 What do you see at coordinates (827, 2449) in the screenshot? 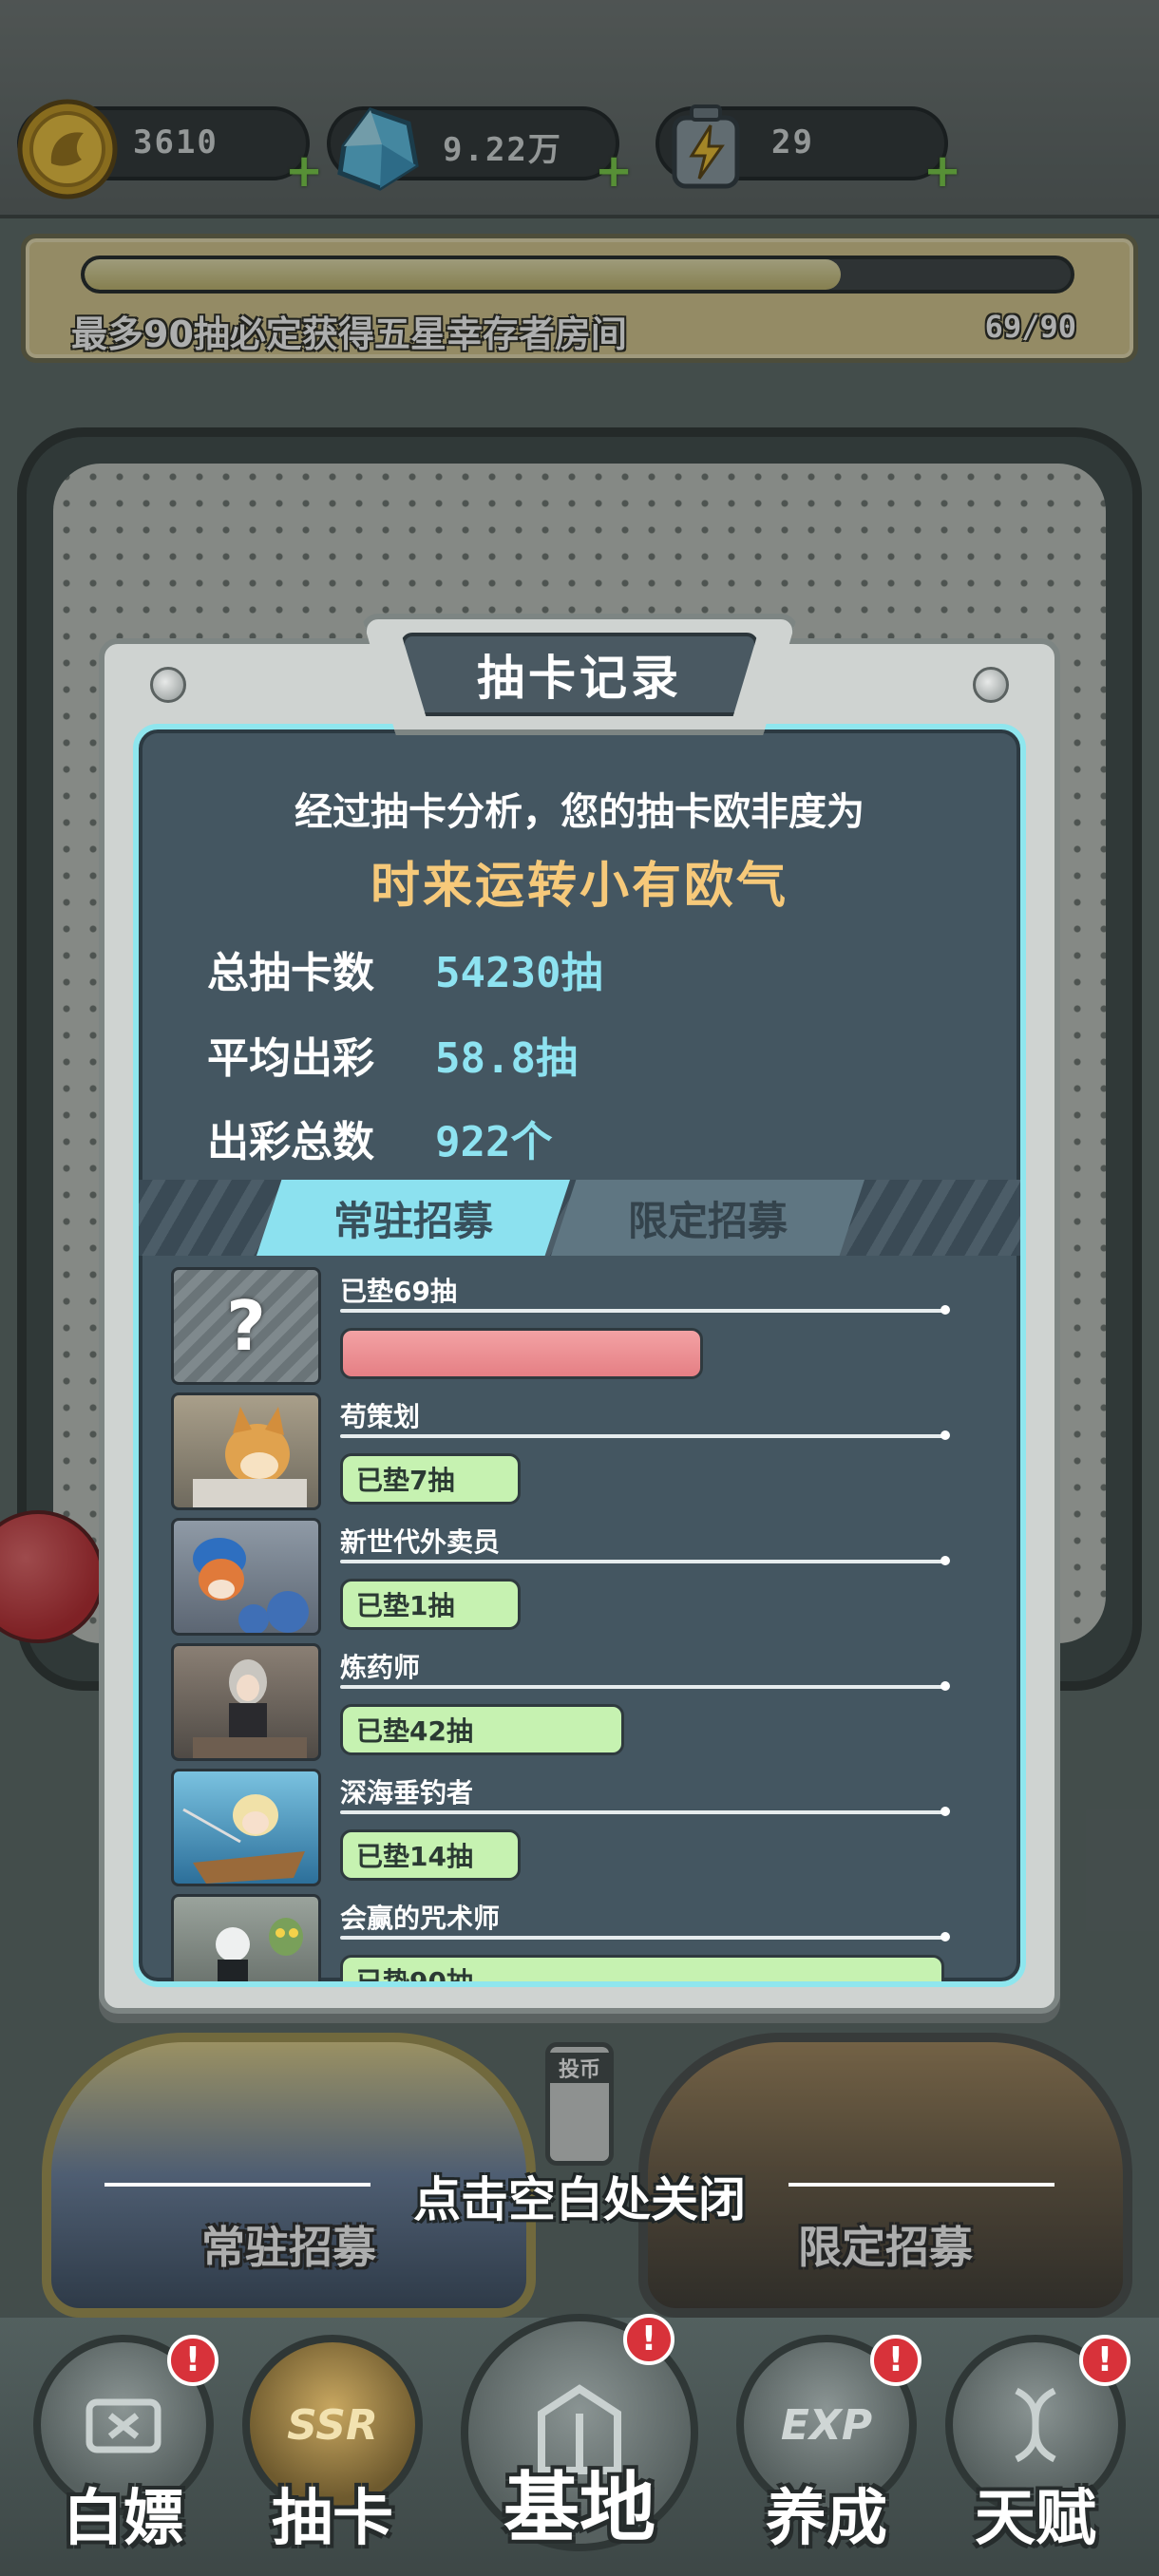
I see `nav-upgrade: EXP ! 养成` at bounding box center [827, 2449].